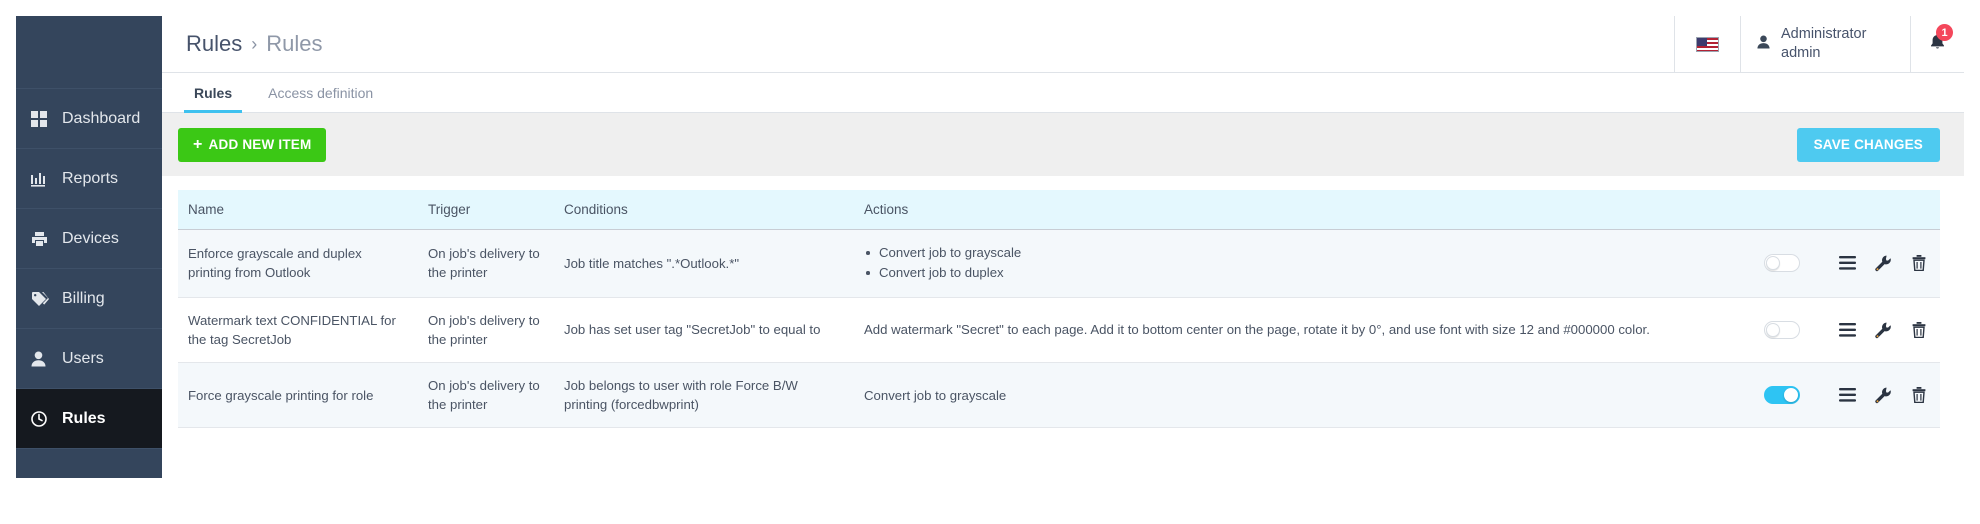 This screenshot has width=1980, height=524. Describe the element at coordinates (486, 210) in the screenshot. I see `column-header-trigger: Trigger` at that location.